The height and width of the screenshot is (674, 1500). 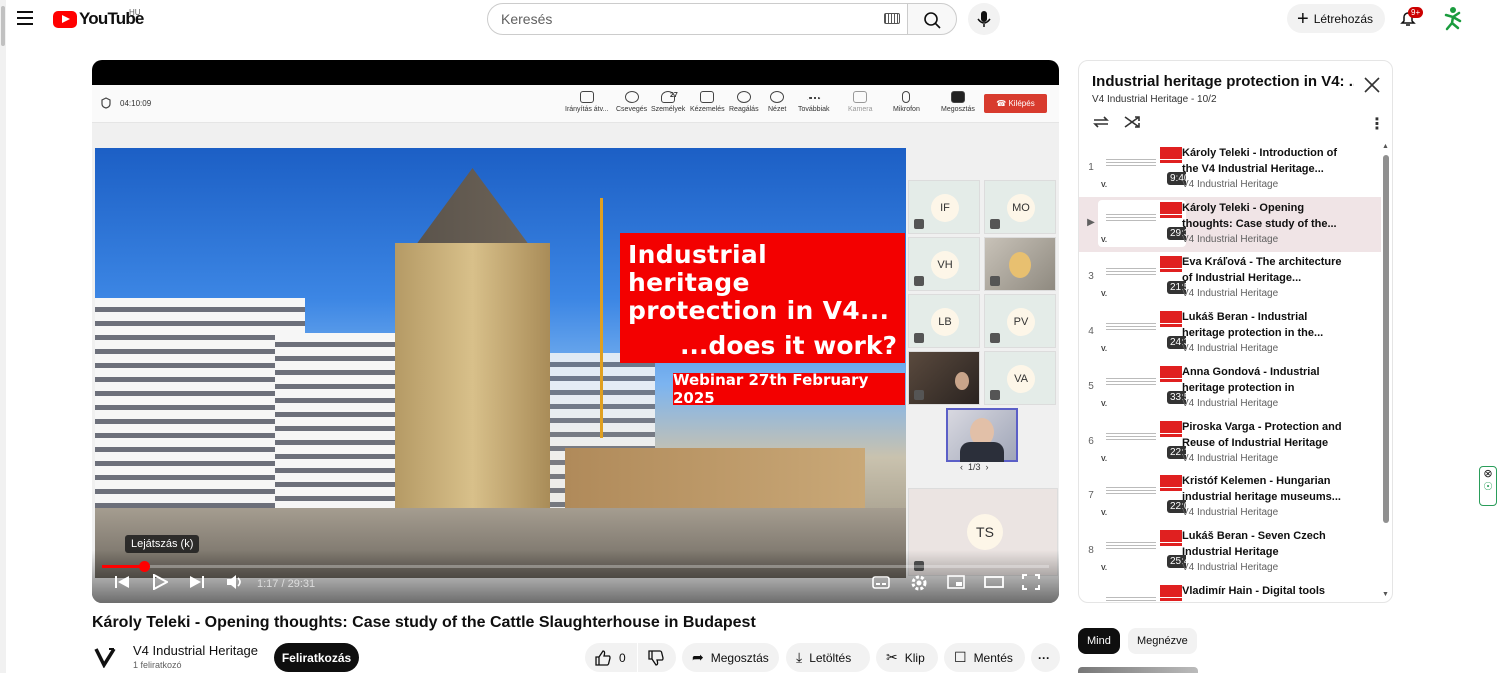 What do you see at coordinates (235, 583) in the screenshot?
I see `volume-button` at bounding box center [235, 583].